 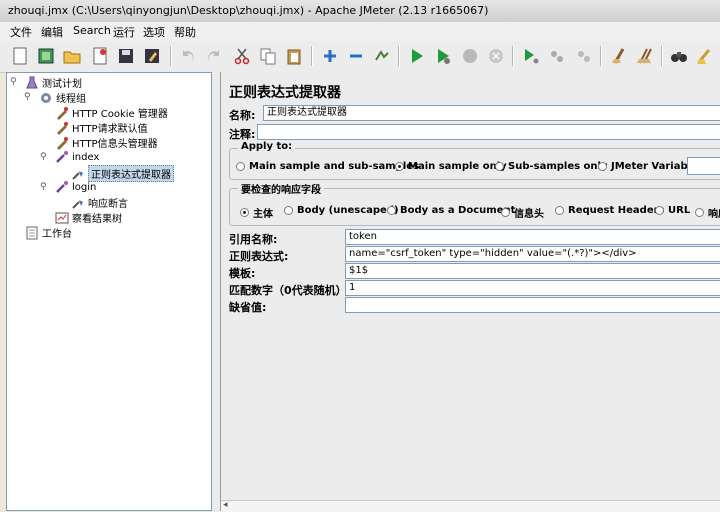 What do you see at coordinates (488, 132) in the screenshot?
I see `comment-field` at bounding box center [488, 132].